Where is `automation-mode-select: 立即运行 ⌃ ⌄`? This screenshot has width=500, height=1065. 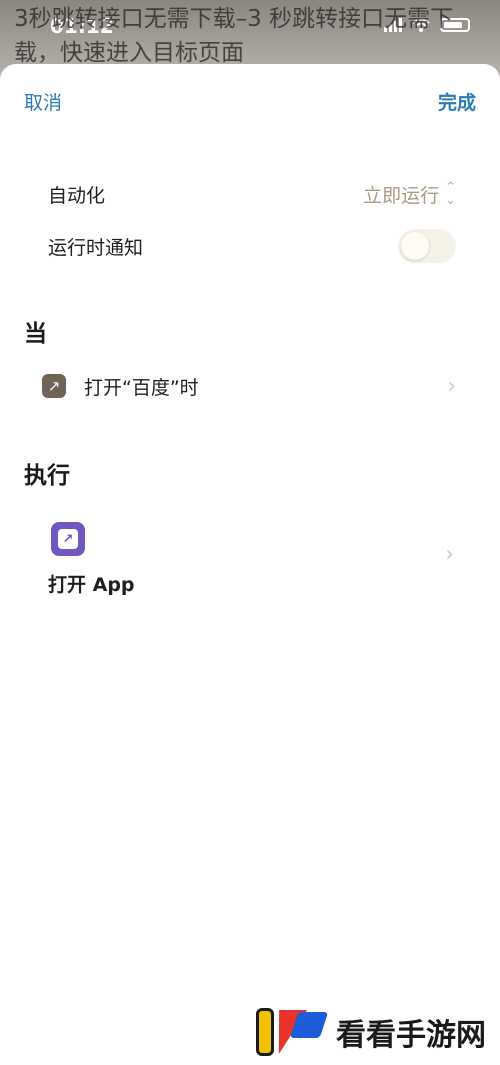 automation-mode-select: 立即运行 ⌃ ⌄ is located at coordinates (409, 194).